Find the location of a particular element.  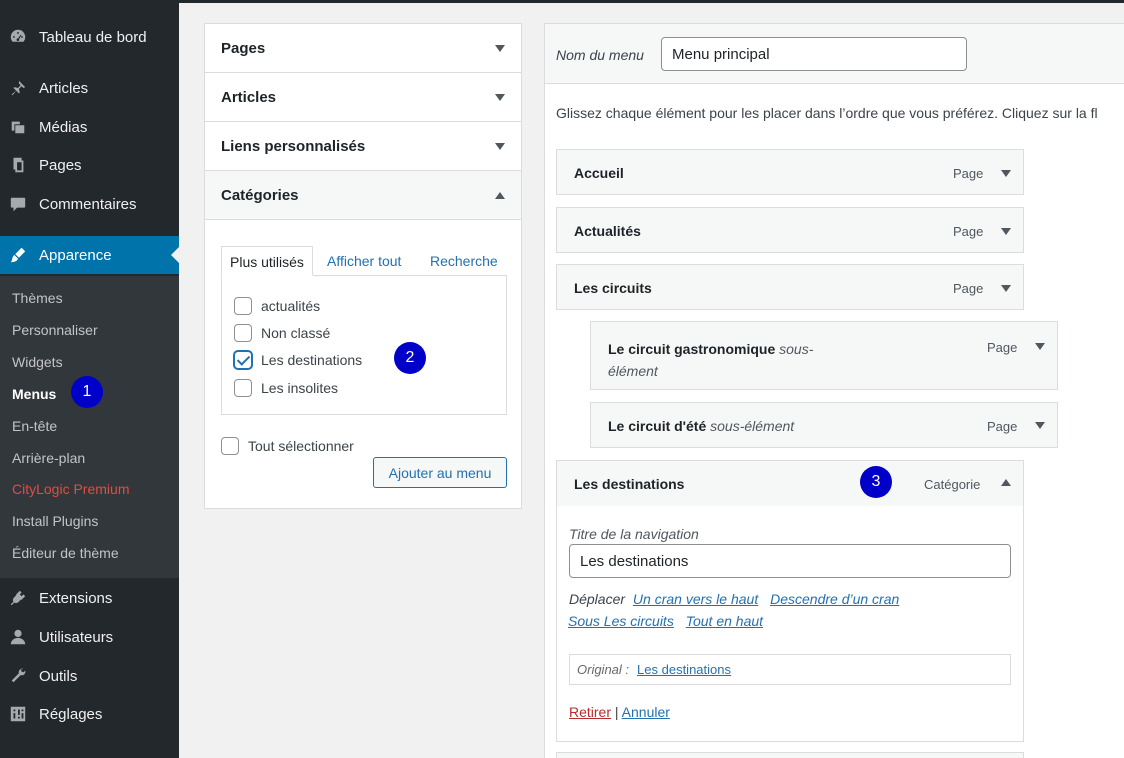

category-checkbox-checked is located at coordinates (243, 360).